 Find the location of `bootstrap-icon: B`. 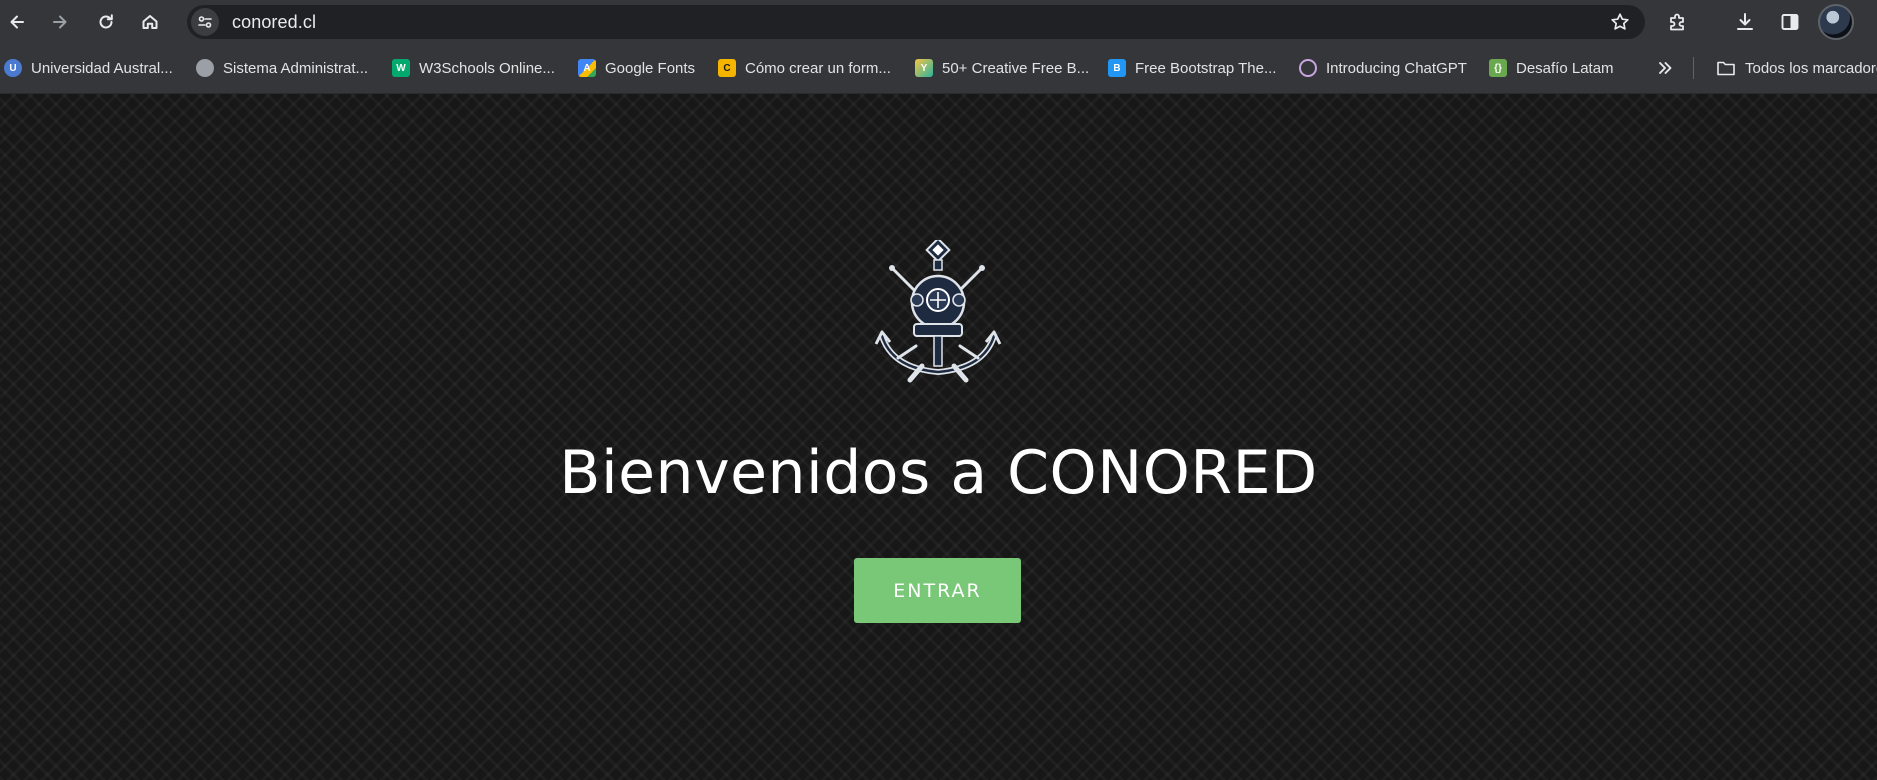

bootstrap-icon: B is located at coordinates (1117, 68).